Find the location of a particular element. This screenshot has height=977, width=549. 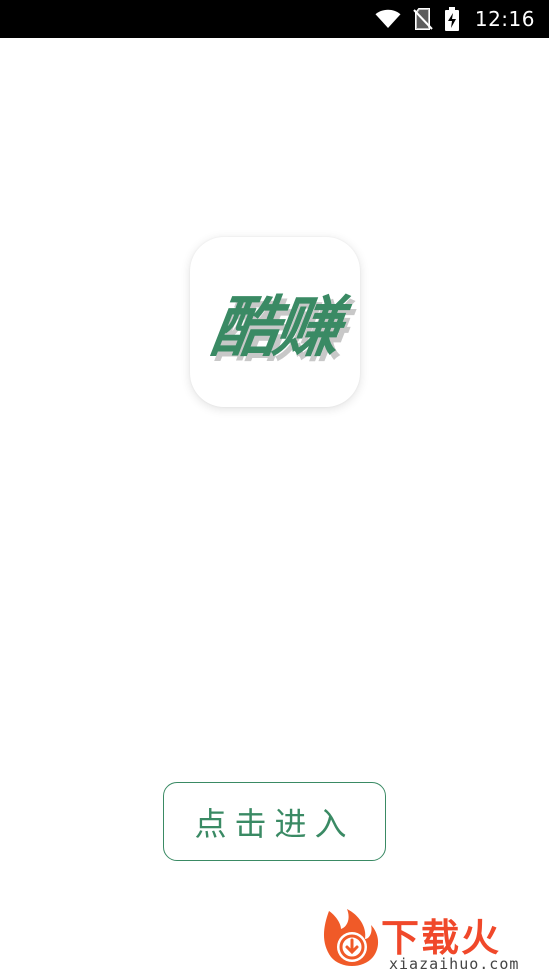

app-logo: 酷赚 is located at coordinates (275, 322).